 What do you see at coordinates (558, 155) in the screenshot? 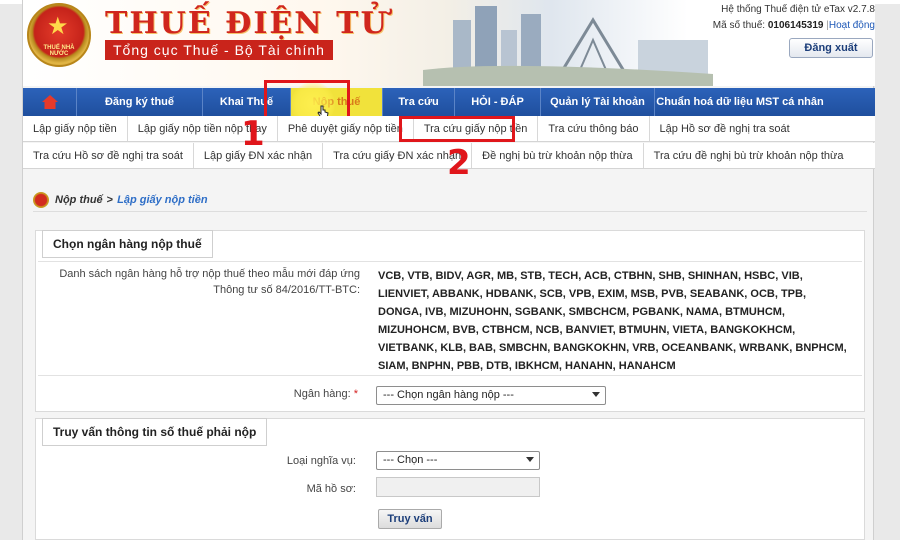
I see `subnav-de-nghi-bu-tru: Đề nghị bù trừ khoản nộp thừa` at bounding box center [558, 155].